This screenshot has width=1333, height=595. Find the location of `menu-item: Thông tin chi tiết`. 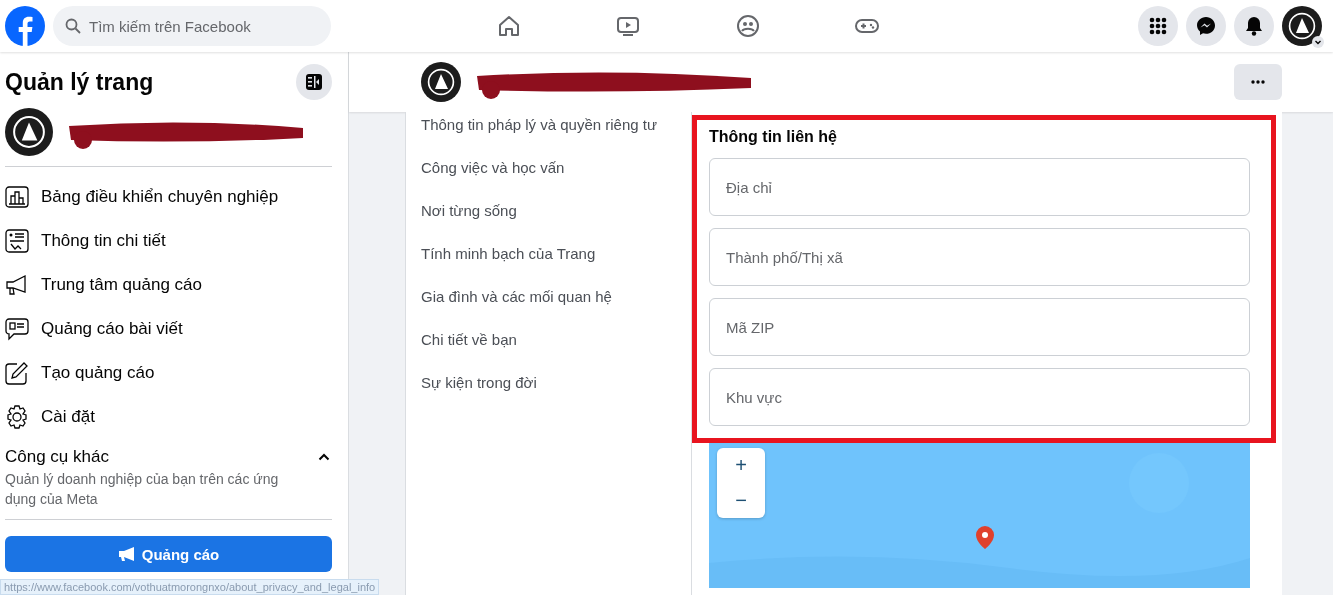

menu-item: Thông tin chi tiết is located at coordinates (168, 241).